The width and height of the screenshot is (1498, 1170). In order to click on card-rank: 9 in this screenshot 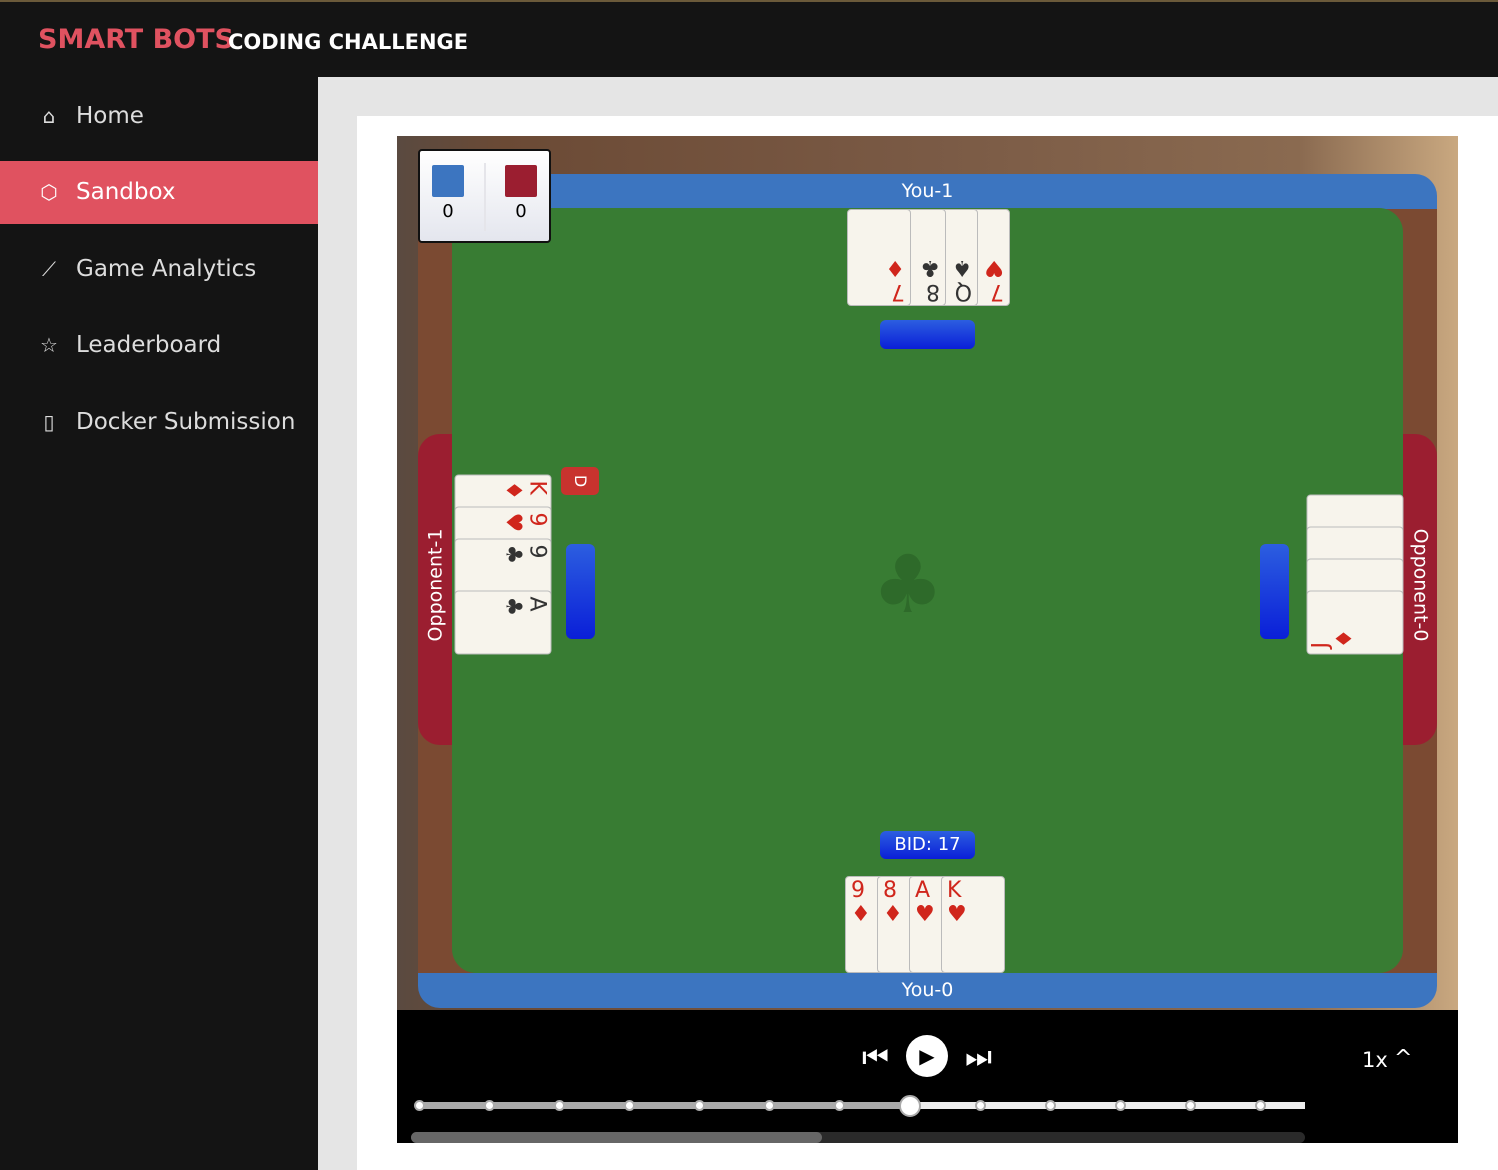, I will do `click(537, 551)`.